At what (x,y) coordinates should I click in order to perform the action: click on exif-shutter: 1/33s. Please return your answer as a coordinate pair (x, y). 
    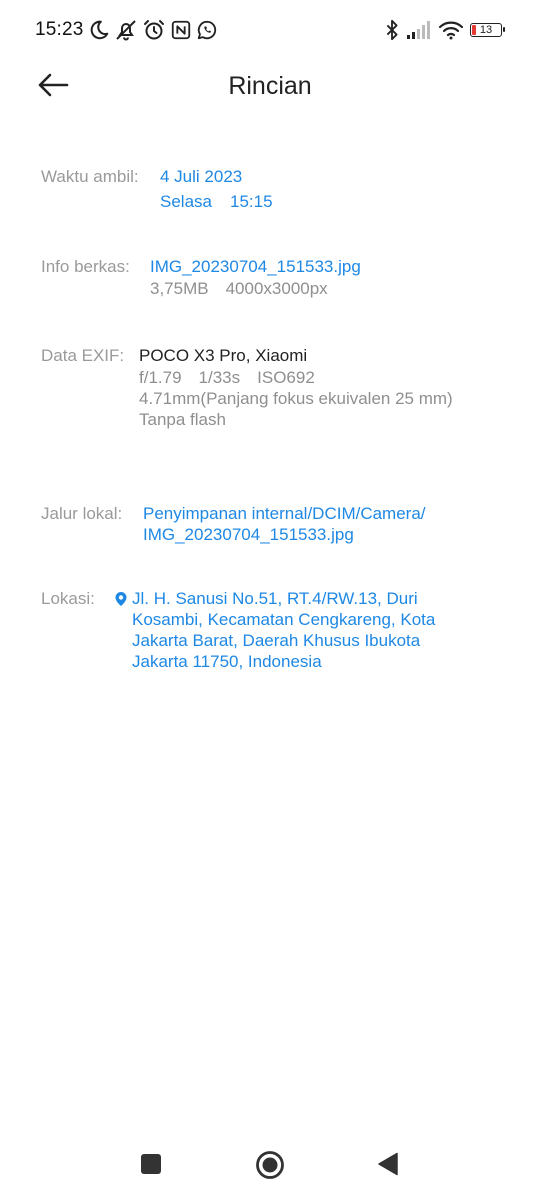
    Looking at the image, I should click on (219, 377).